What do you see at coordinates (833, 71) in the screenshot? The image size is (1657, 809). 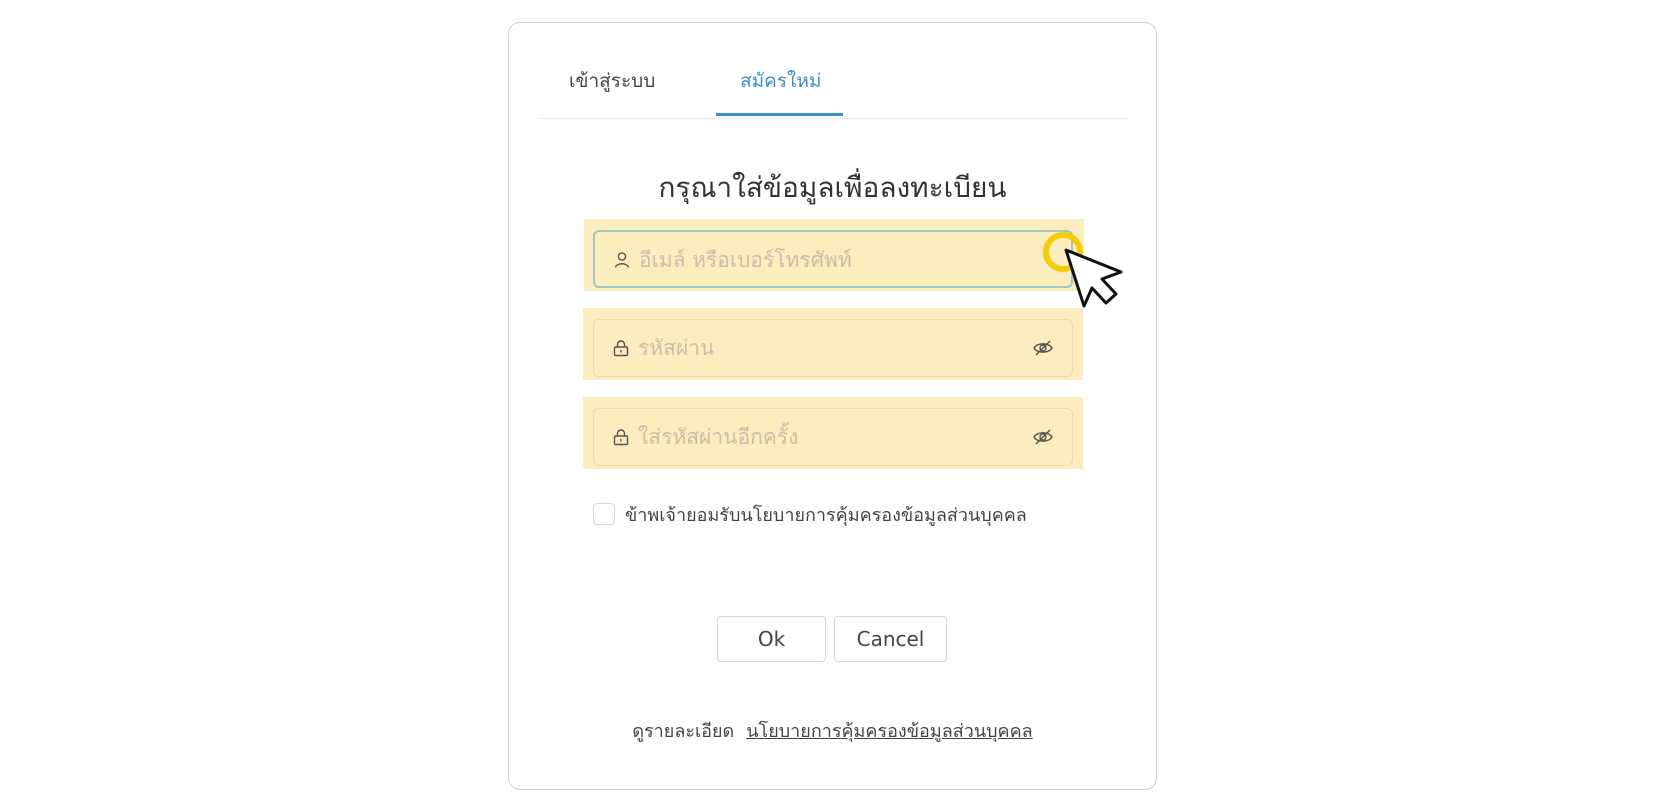 I see `auth-tabs: เข้าสู่ระบบ สมัครใหม่` at bounding box center [833, 71].